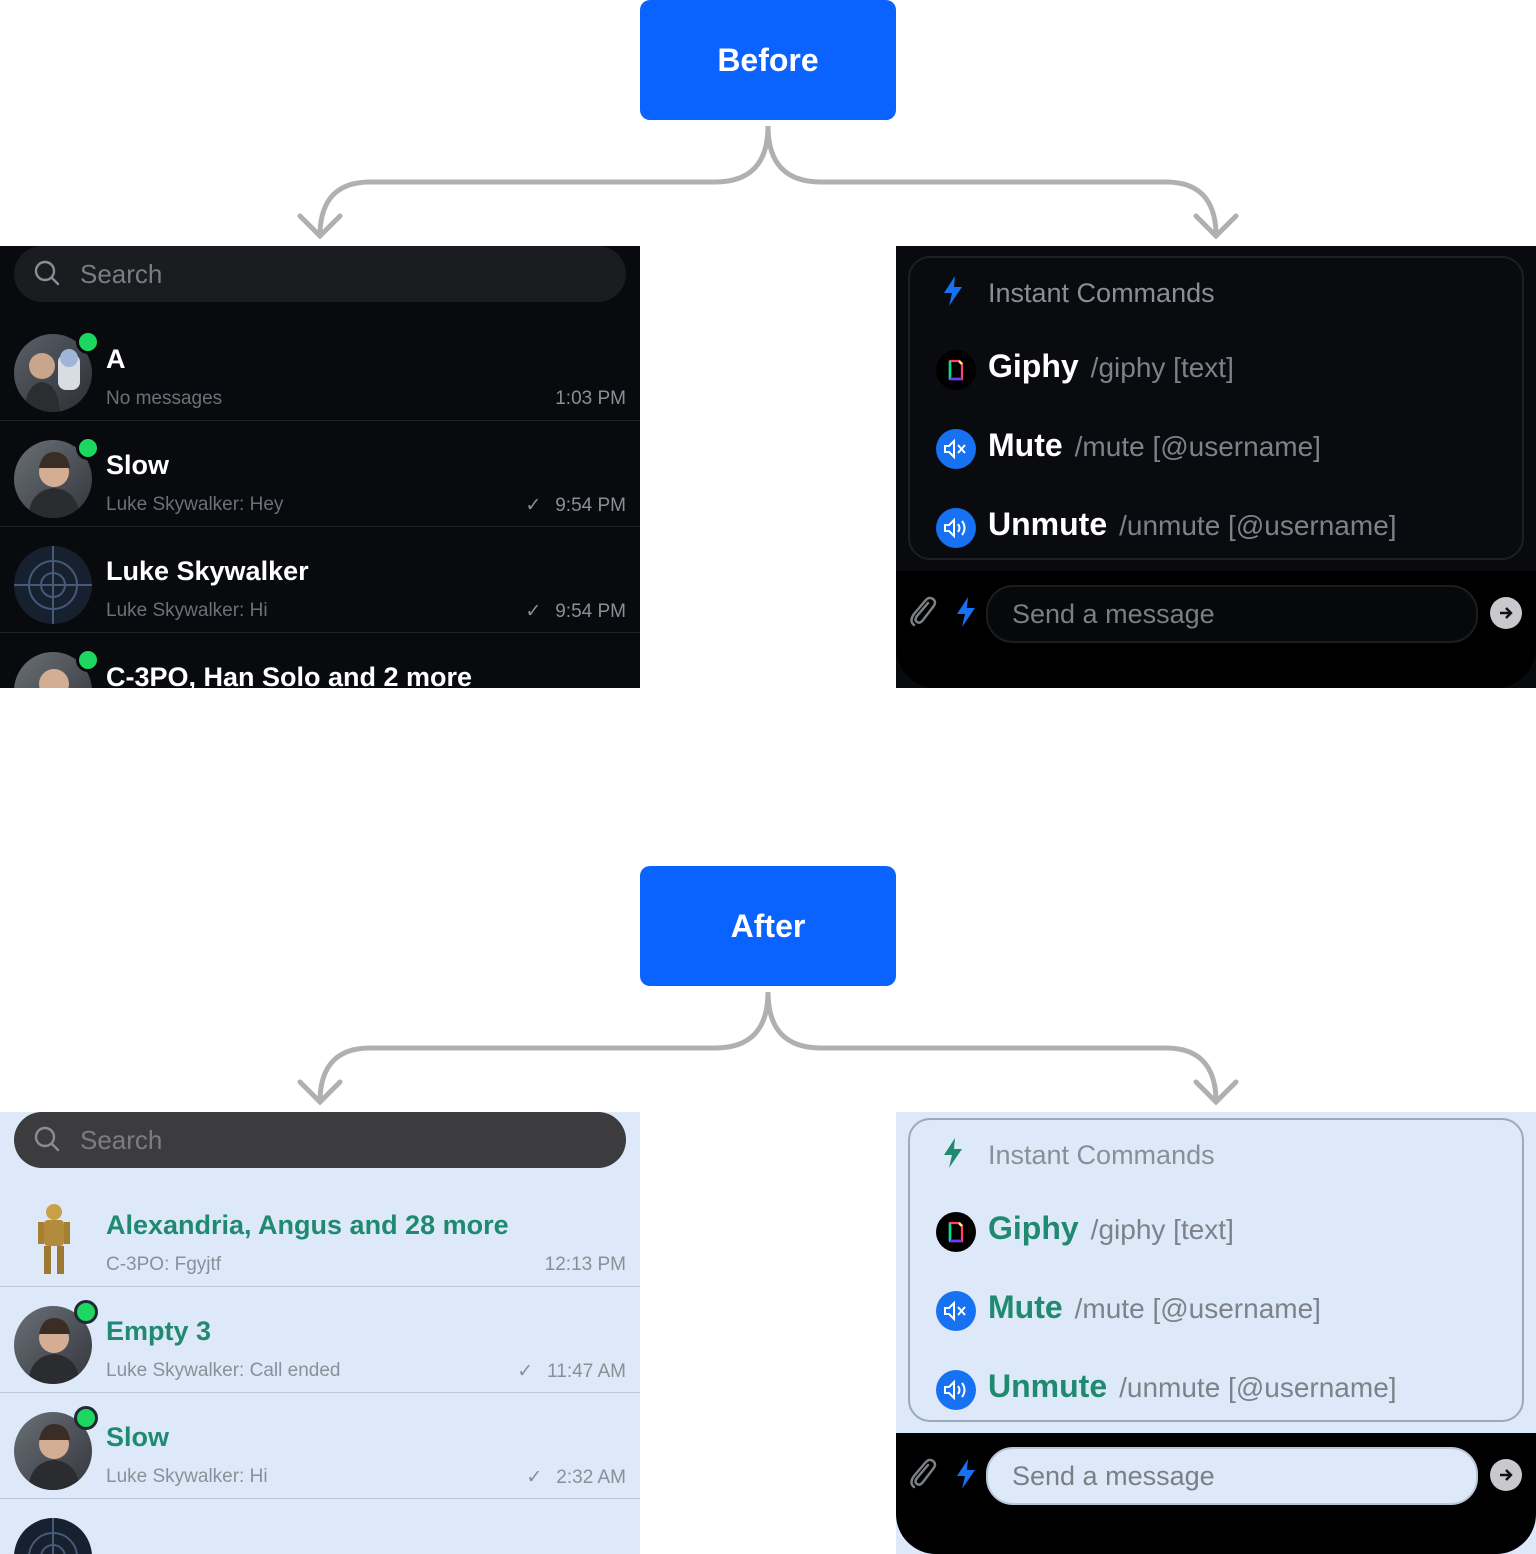  What do you see at coordinates (1113, 1475) in the screenshot?
I see `message-placeholder: Send a message` at bounding box center [1113, 1475].